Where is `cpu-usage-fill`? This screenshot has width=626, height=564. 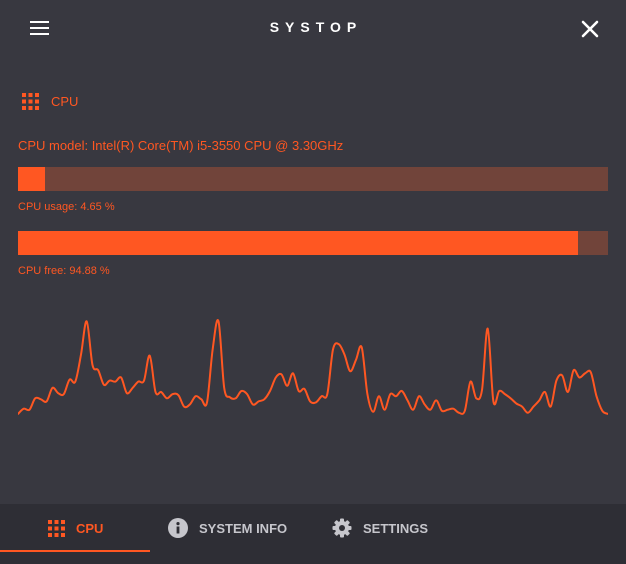 cpu-usage-fill is located at coordinates (32, 179).